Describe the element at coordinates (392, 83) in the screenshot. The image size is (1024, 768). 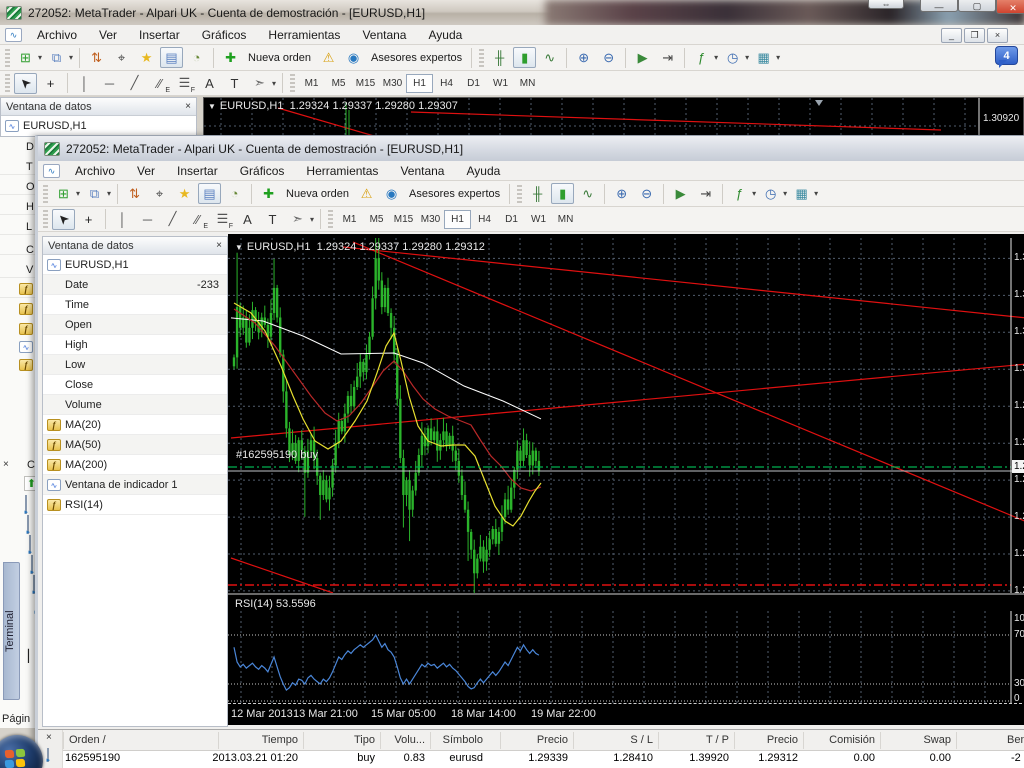
I see `timeframe-m30: M30` at that location.